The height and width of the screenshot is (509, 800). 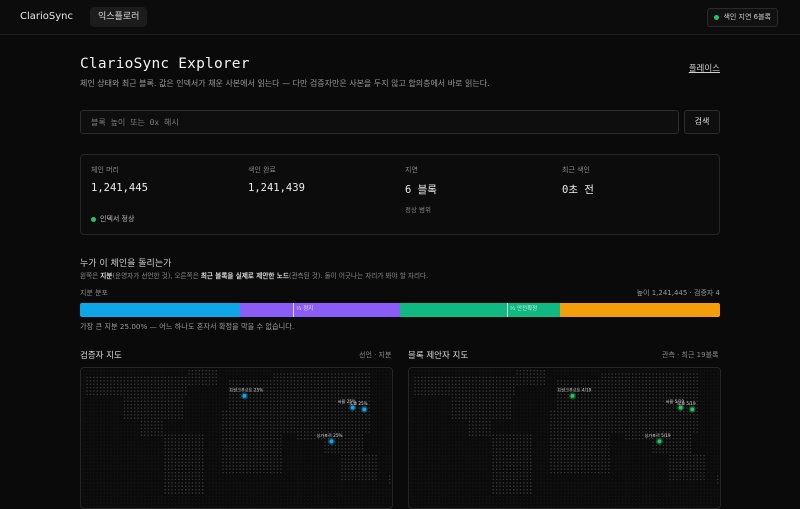 What do you see at coordinates (358, 403) in the screenshot?
I see `pin-label: 도쿄 25%` at bounding box center [358, 403].